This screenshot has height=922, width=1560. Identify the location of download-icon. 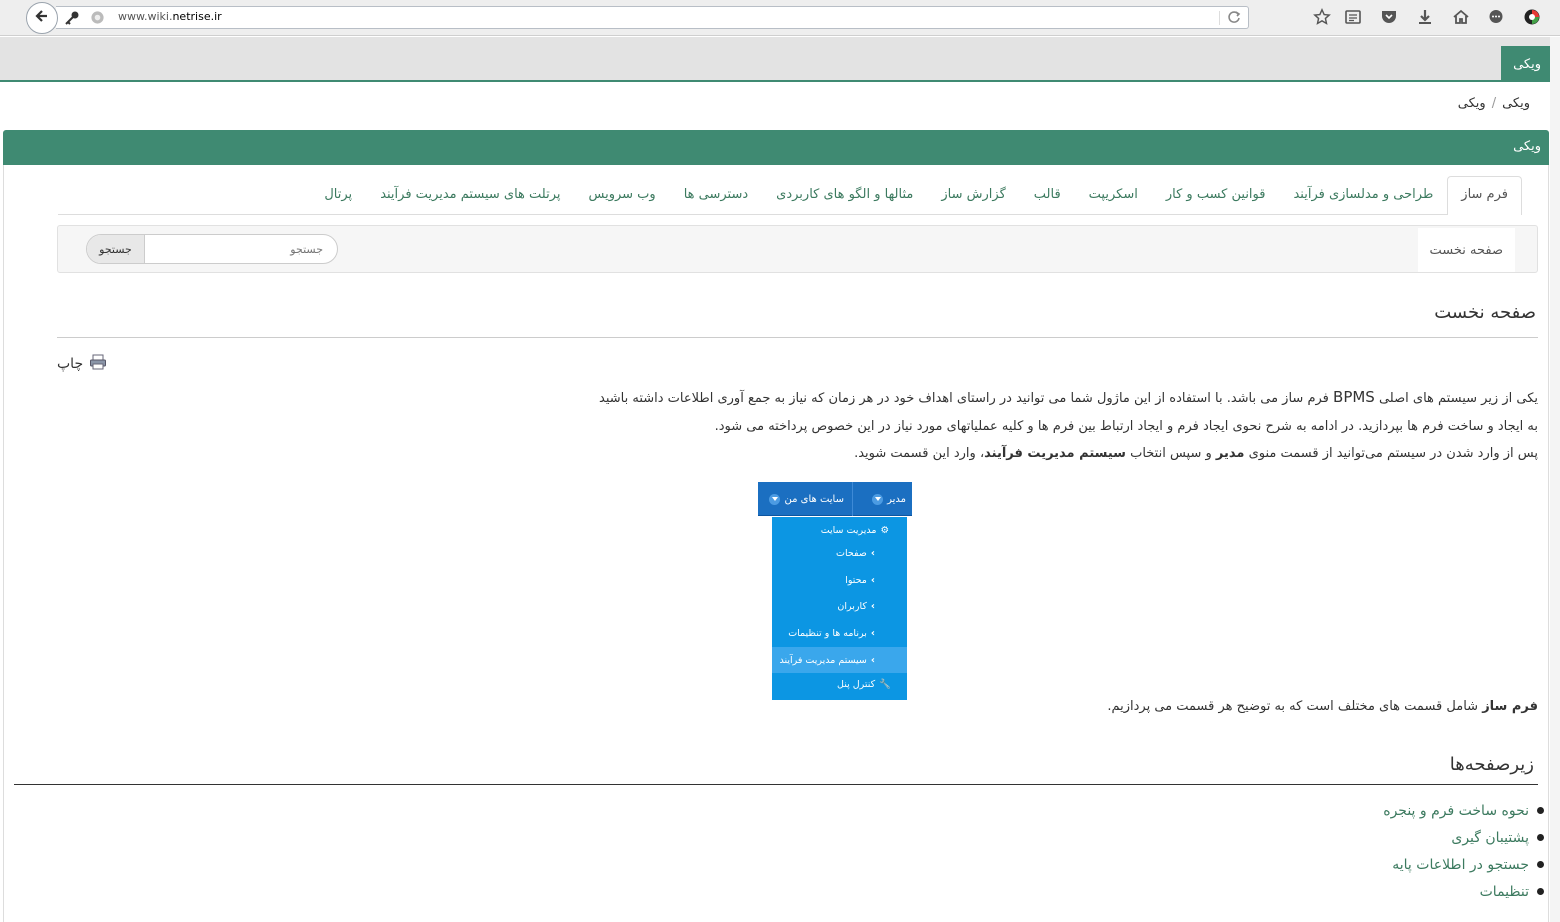
(1425, 17).